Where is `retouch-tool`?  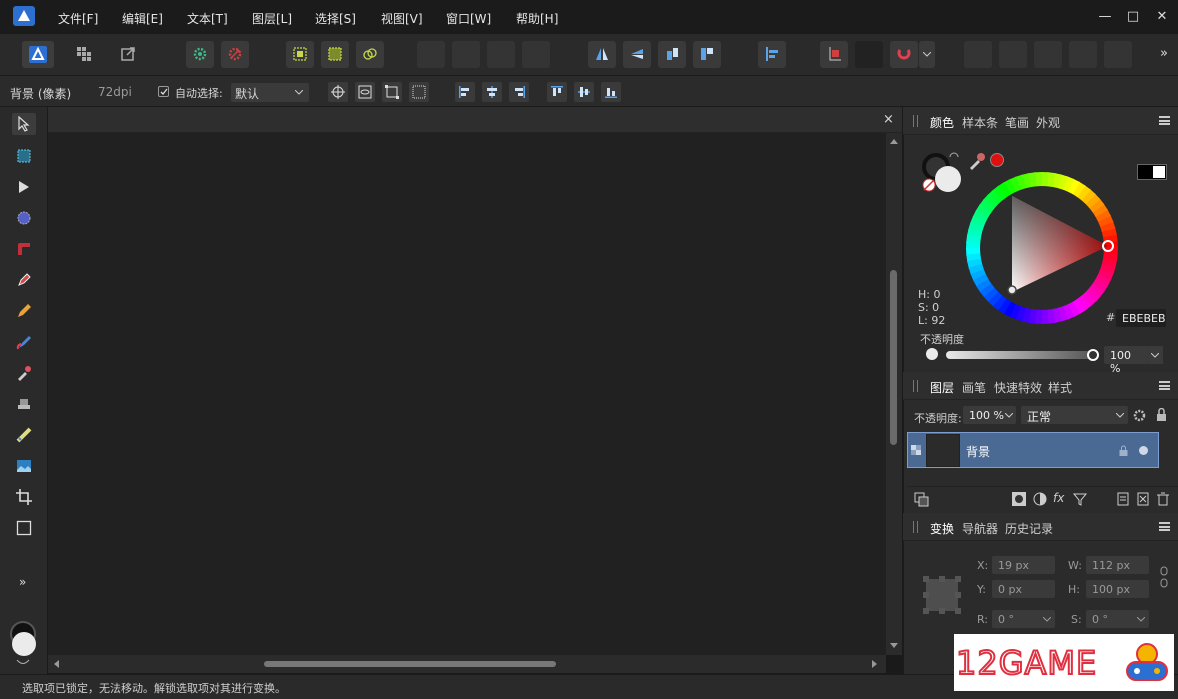
retouch-tool is located at coordinates (24, 435).